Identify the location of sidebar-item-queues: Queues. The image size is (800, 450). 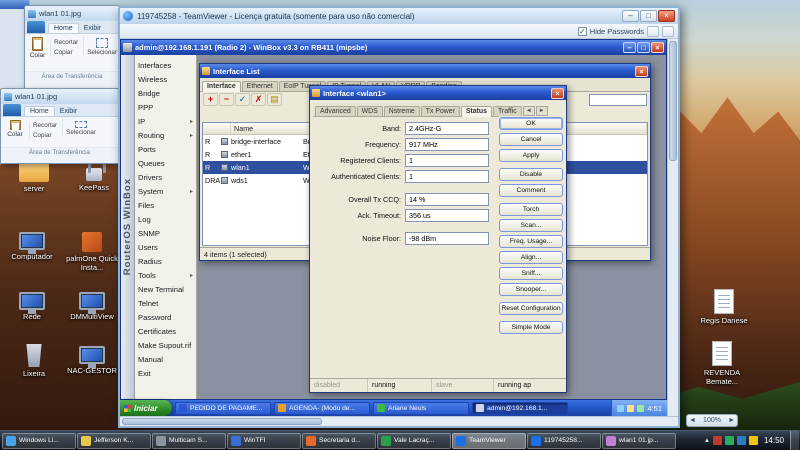
(165, 163).